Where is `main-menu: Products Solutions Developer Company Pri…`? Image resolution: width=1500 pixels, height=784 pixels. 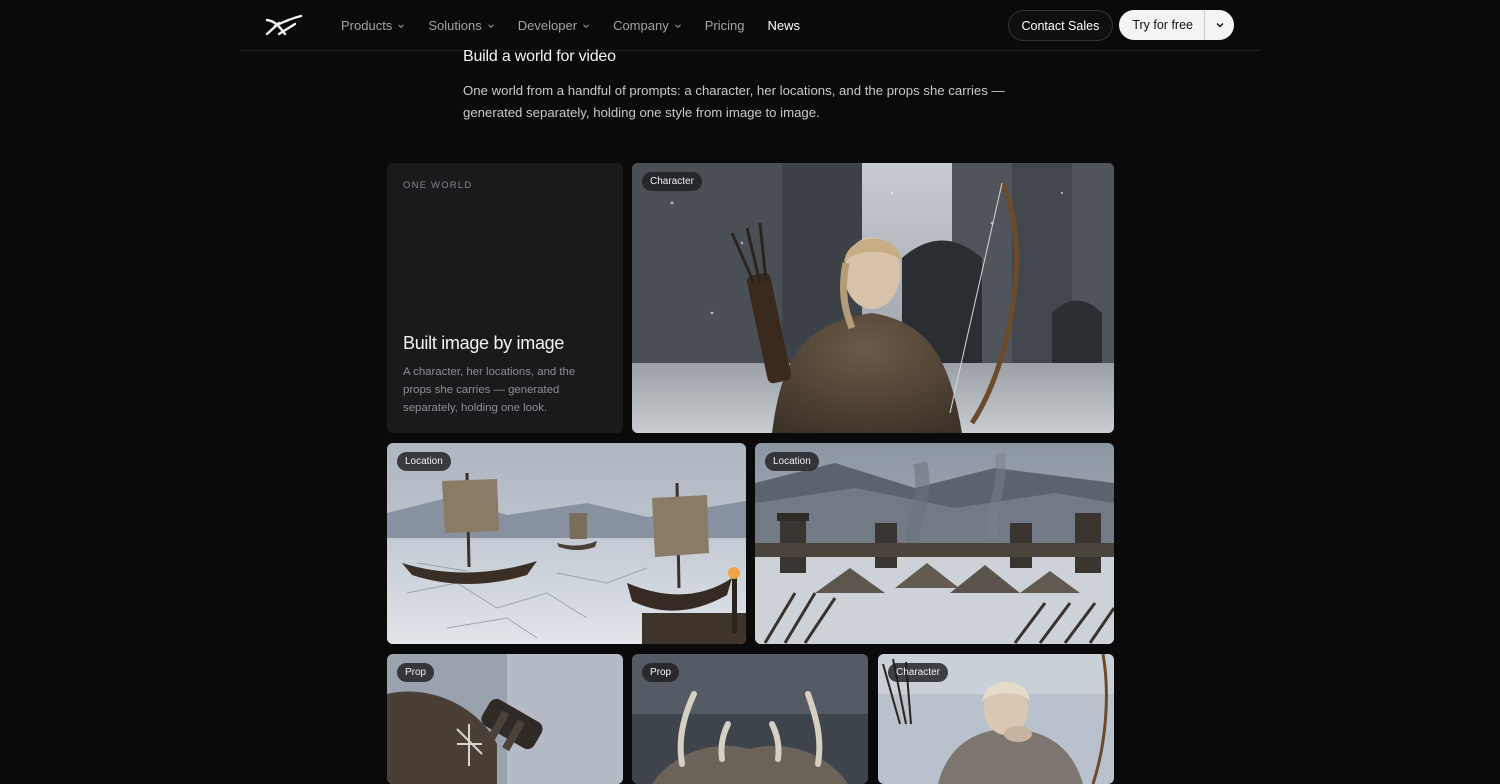
main-menu: Products Solutions Developer Company Pri… is located at coordinates (582, 25).